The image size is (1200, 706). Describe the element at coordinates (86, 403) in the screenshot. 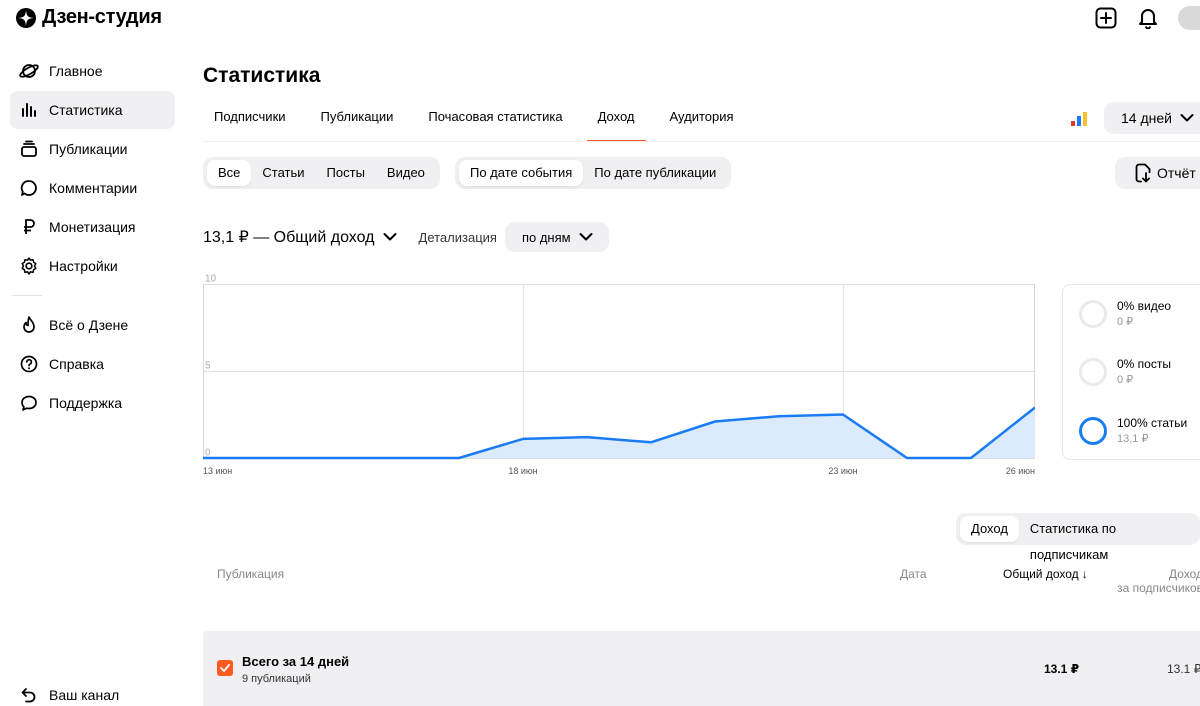

I see `sidebar-item-label: Поддержка` at that location.